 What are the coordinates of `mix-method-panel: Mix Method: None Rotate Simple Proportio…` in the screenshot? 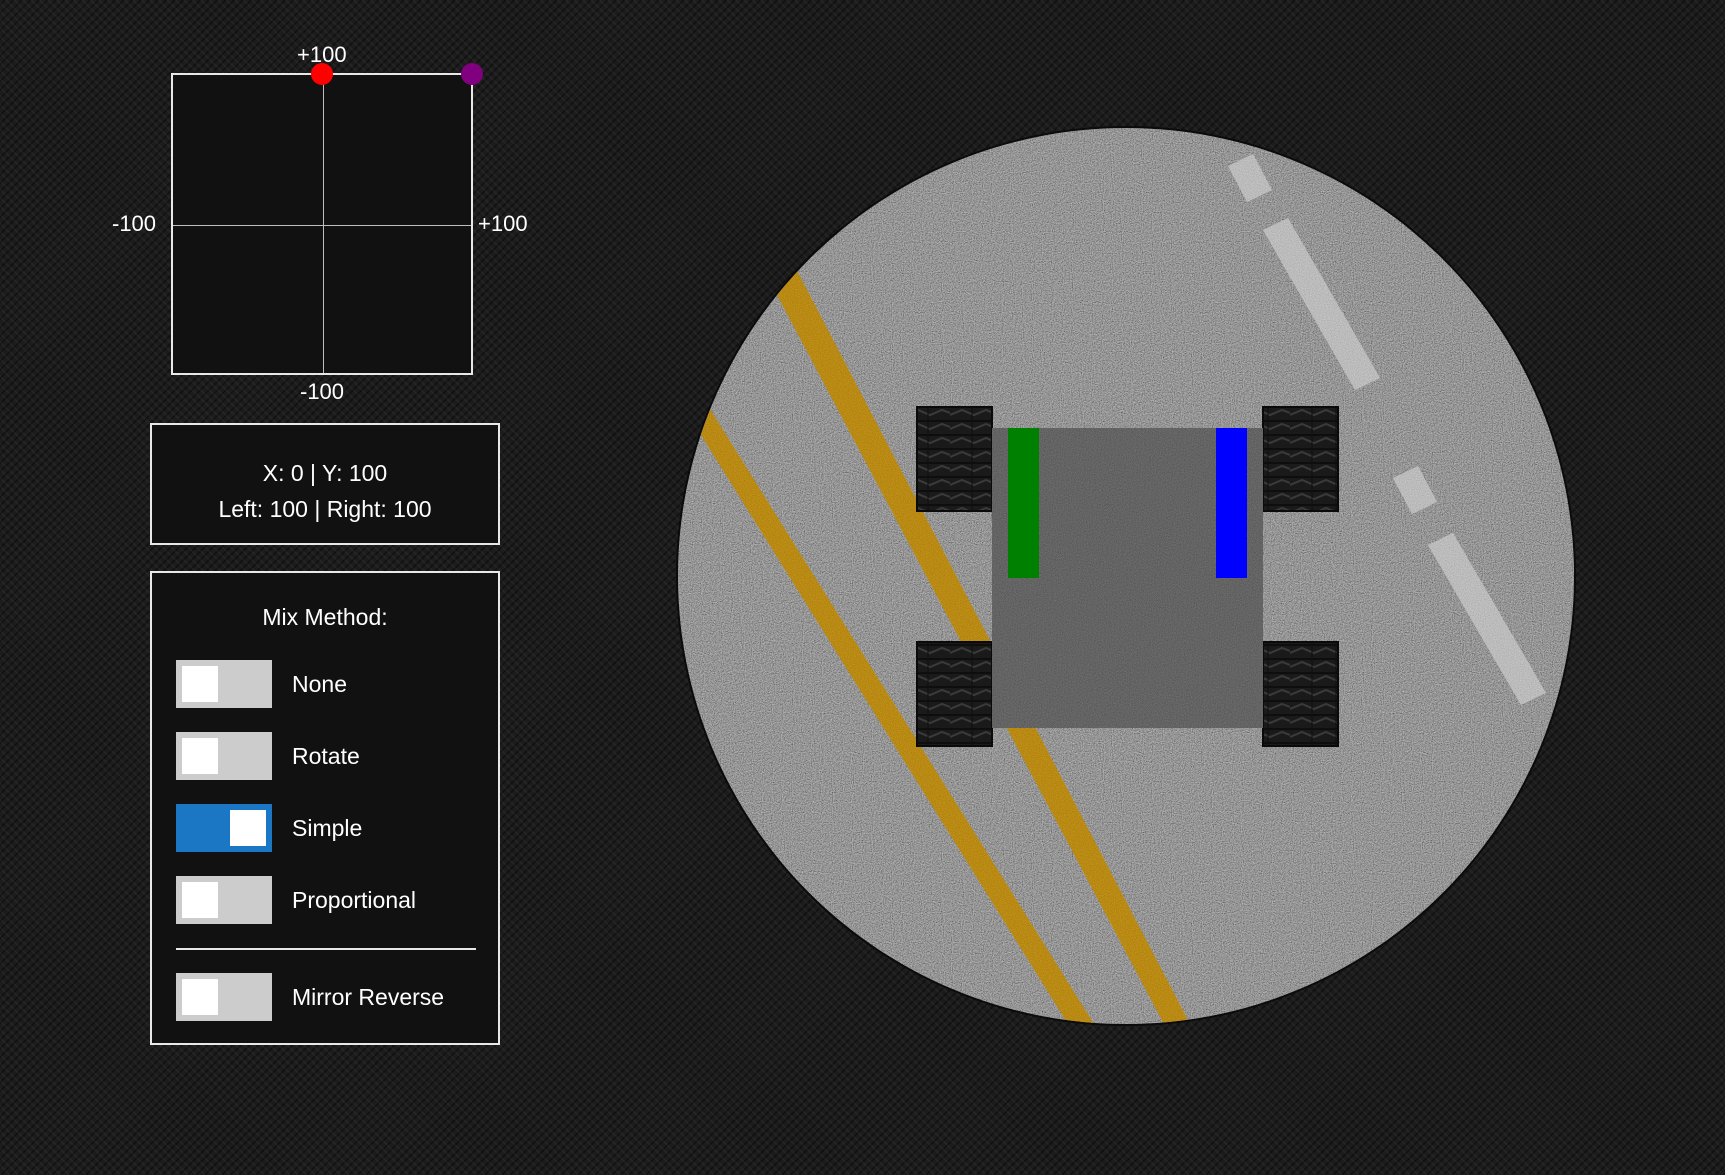 It's located at (325, 808).